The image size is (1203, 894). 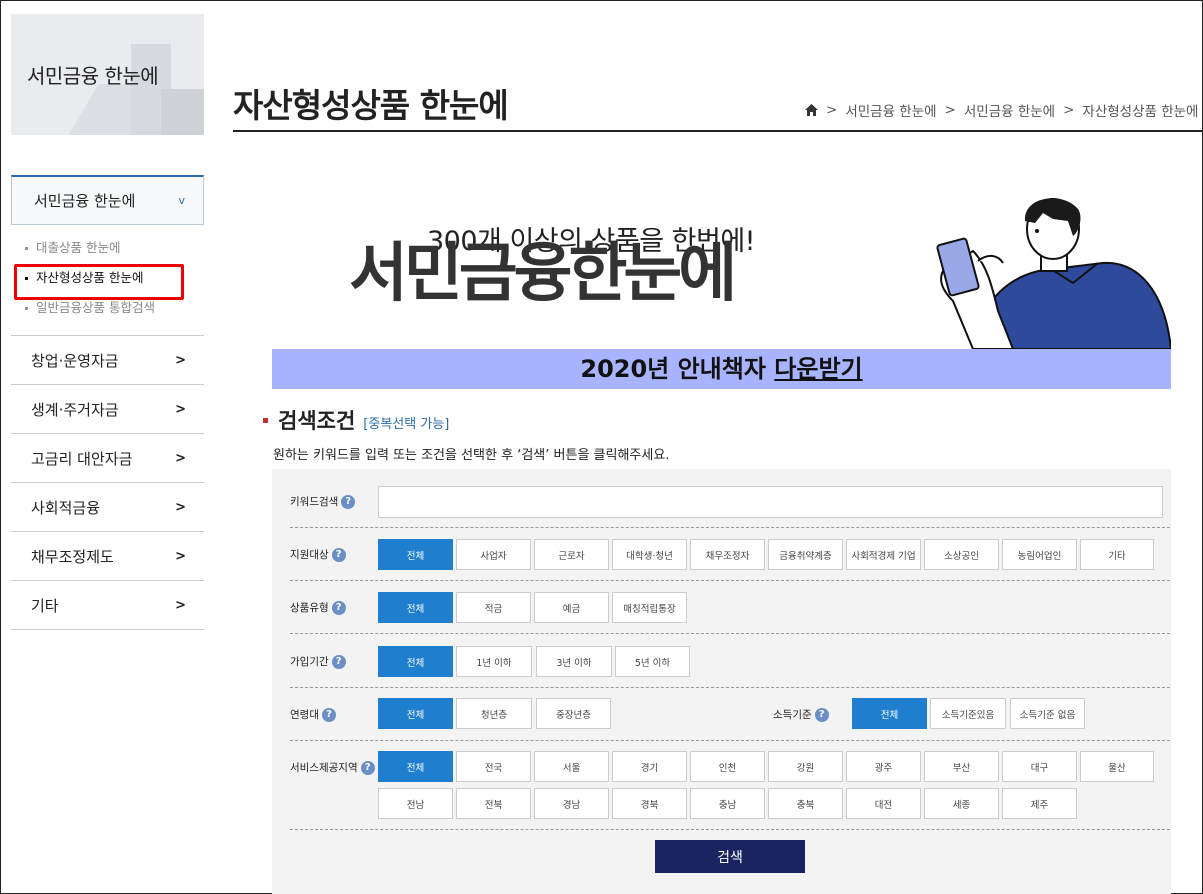 I want to click on age-option: 중장년층, so click(x=573, y=713).